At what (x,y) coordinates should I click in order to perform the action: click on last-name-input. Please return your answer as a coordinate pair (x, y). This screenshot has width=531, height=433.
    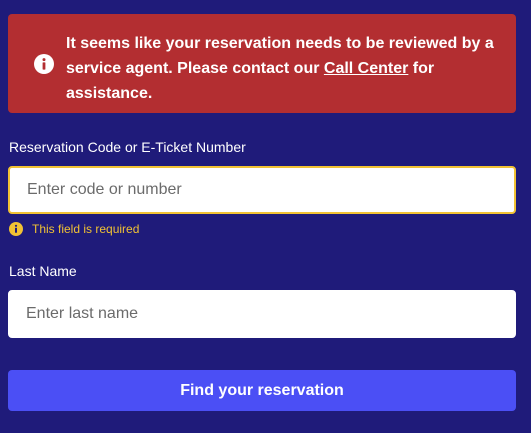
    Looking at the image, I should click on (262, 314).